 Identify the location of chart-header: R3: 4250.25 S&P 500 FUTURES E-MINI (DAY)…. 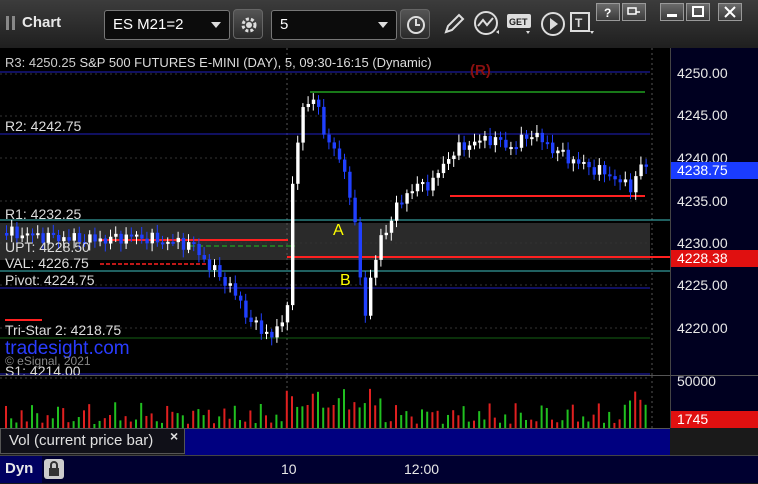
(218, 62).